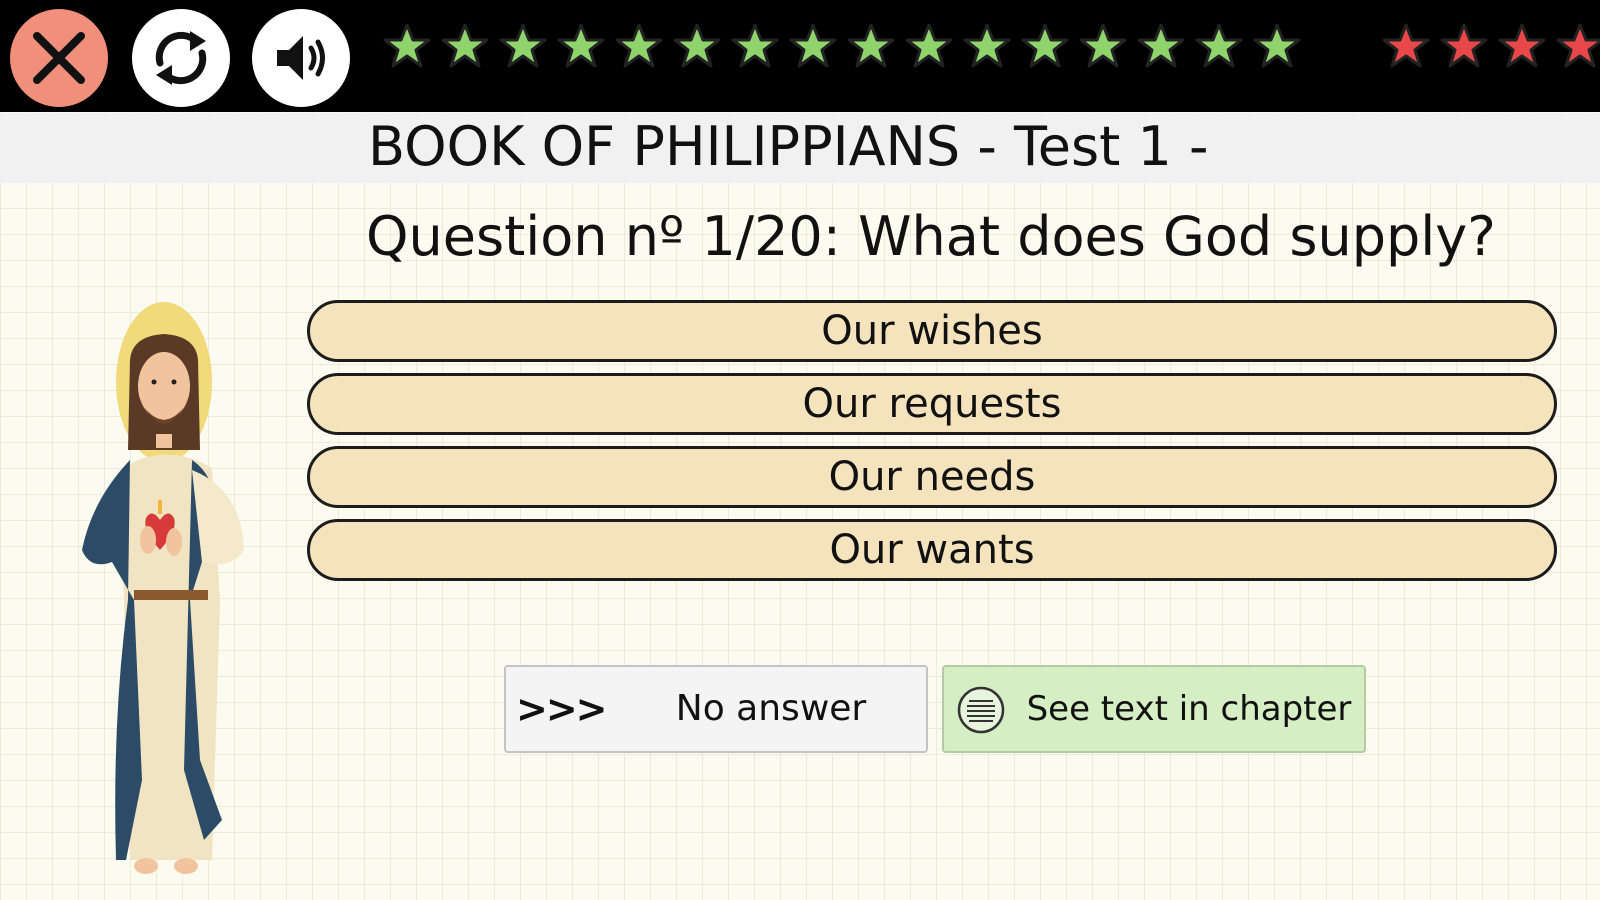 Image resolution: width=1600 pixels, height=900 pixels. Describe the element at coordinates (932, 404) in the screenshot. I see `answer-option-2: Our requests` at that location.